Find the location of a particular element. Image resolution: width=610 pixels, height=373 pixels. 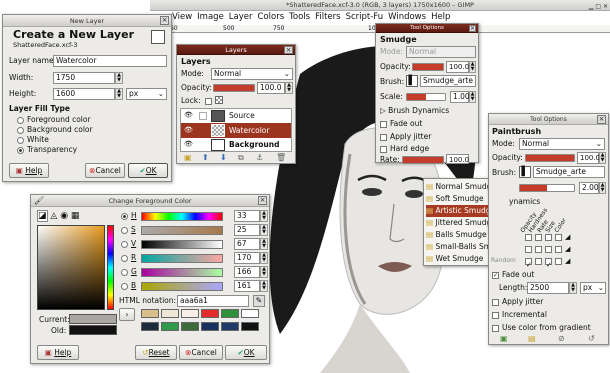

rate-input: 100.0 is located at coordinates (457, 159).